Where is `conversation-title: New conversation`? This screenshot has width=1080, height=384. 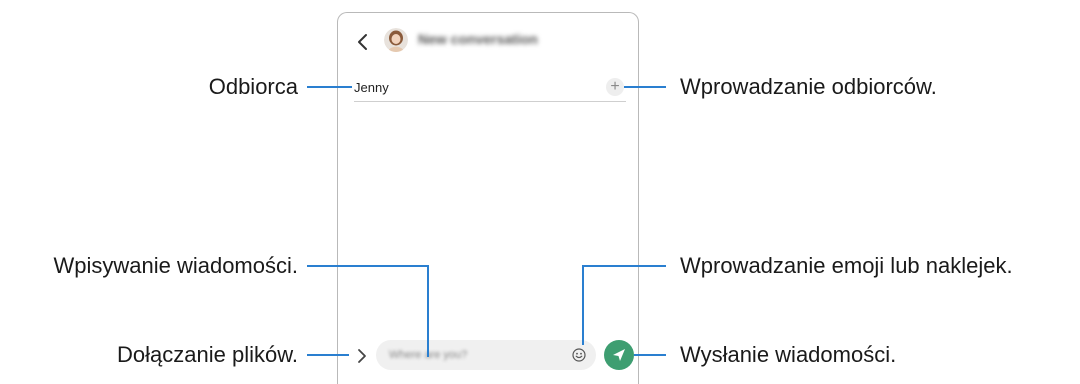 conversation-title: New conversation is located at coordinates (478, 39).